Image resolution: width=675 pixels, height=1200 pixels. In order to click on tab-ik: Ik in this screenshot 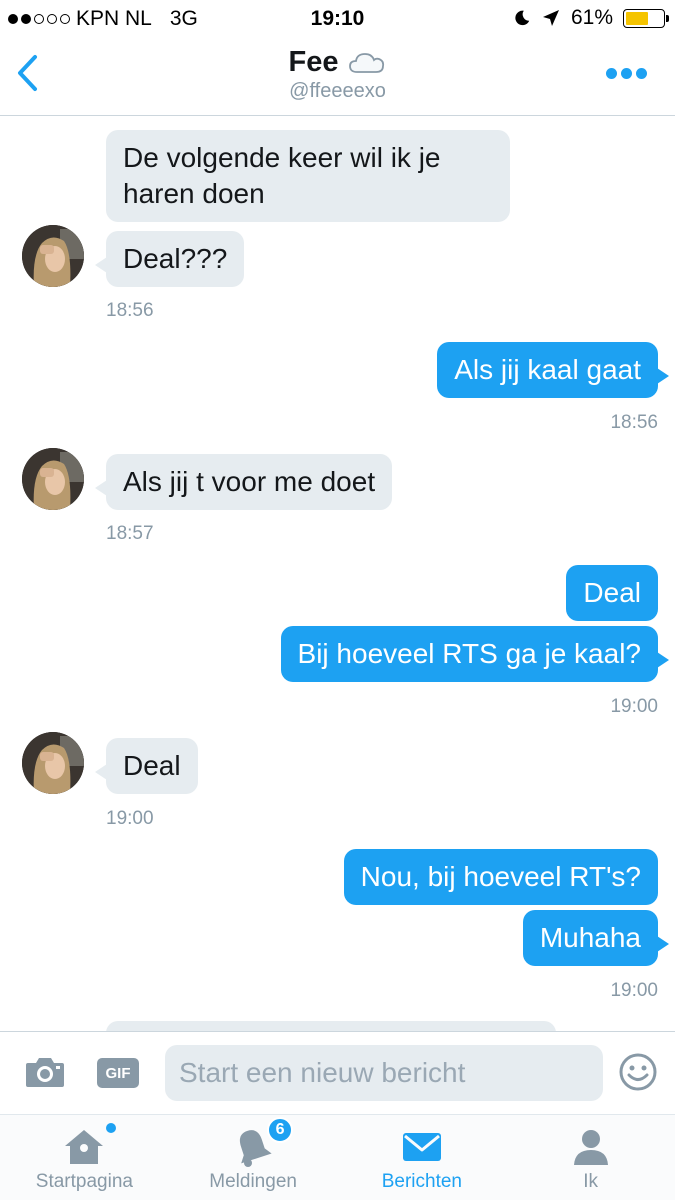, I will do `click(590, 1157)`.